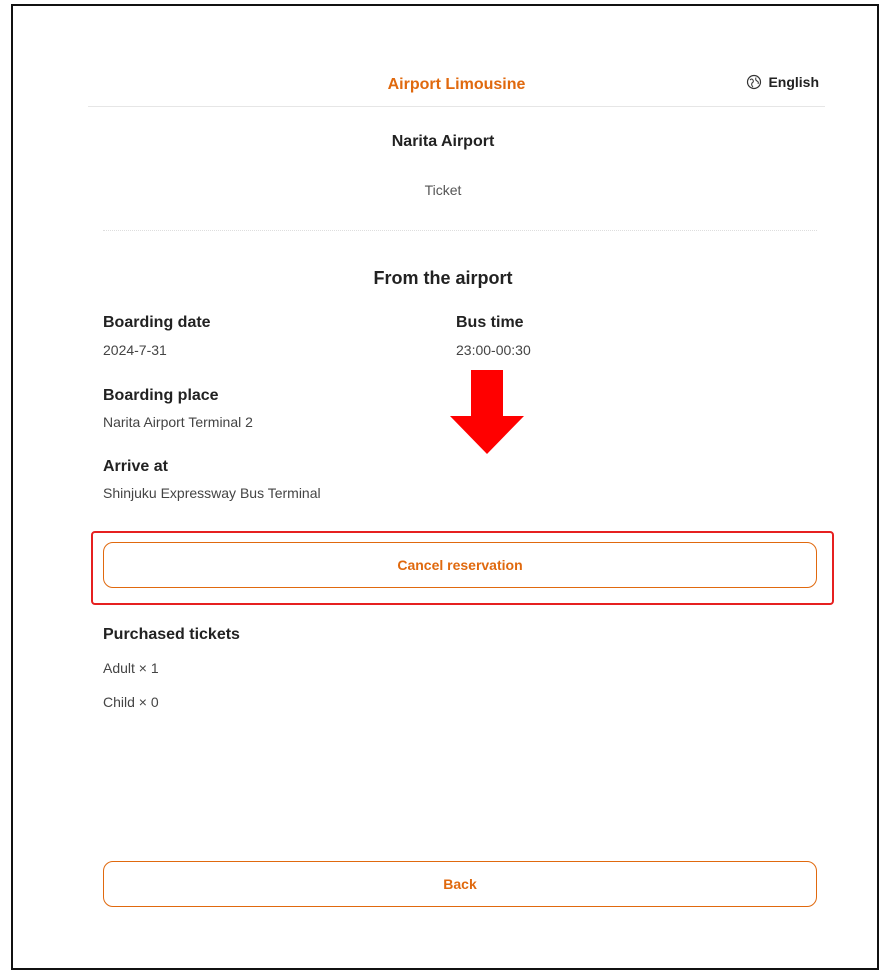 This screenshot has width=886, height=972. Describe the element at coordinates (178, 422) in the screenshot. I see `boarding-place-value: Narita Airport Terminal 2` at that location.